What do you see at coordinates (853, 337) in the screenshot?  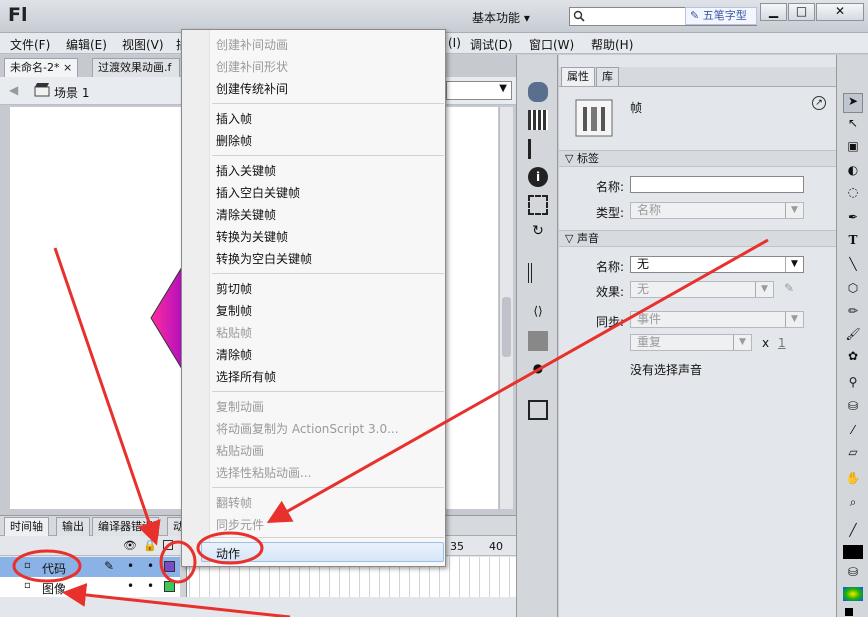 I see `brush-tool-icon: 🖌` at bounding box center [853, 337].